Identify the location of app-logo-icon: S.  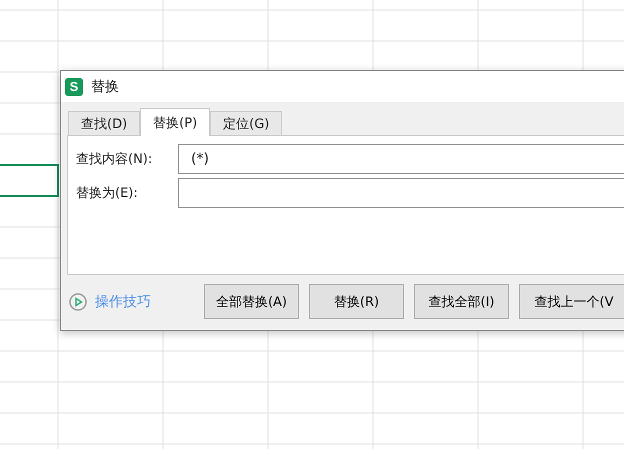
(74, 87).